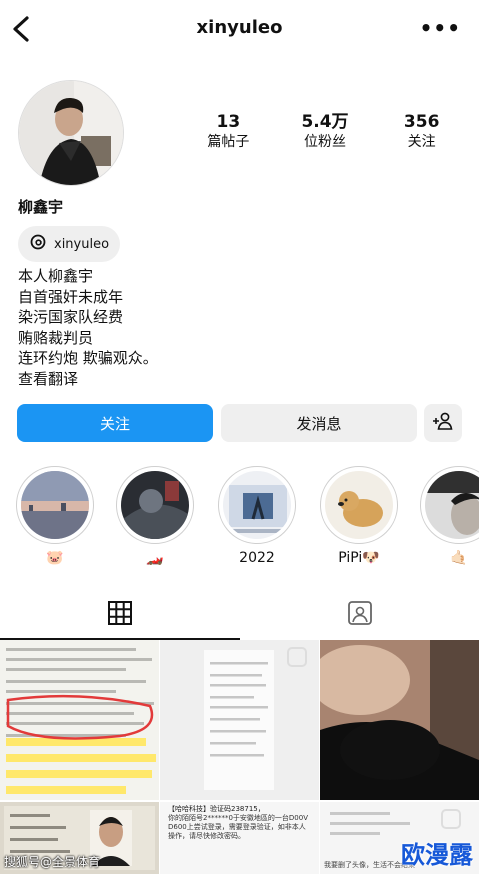  What do you see at coordinates (359, 558) in the screenshot?
I see `highlight-caption: PiPi🐶` at bounding box center [359, 558].